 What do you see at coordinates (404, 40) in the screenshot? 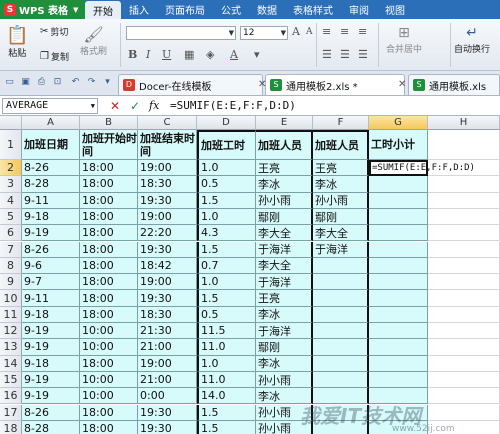
I see `merge-center-button: ⊞ 合并居中` at bounding box center [404, 40].